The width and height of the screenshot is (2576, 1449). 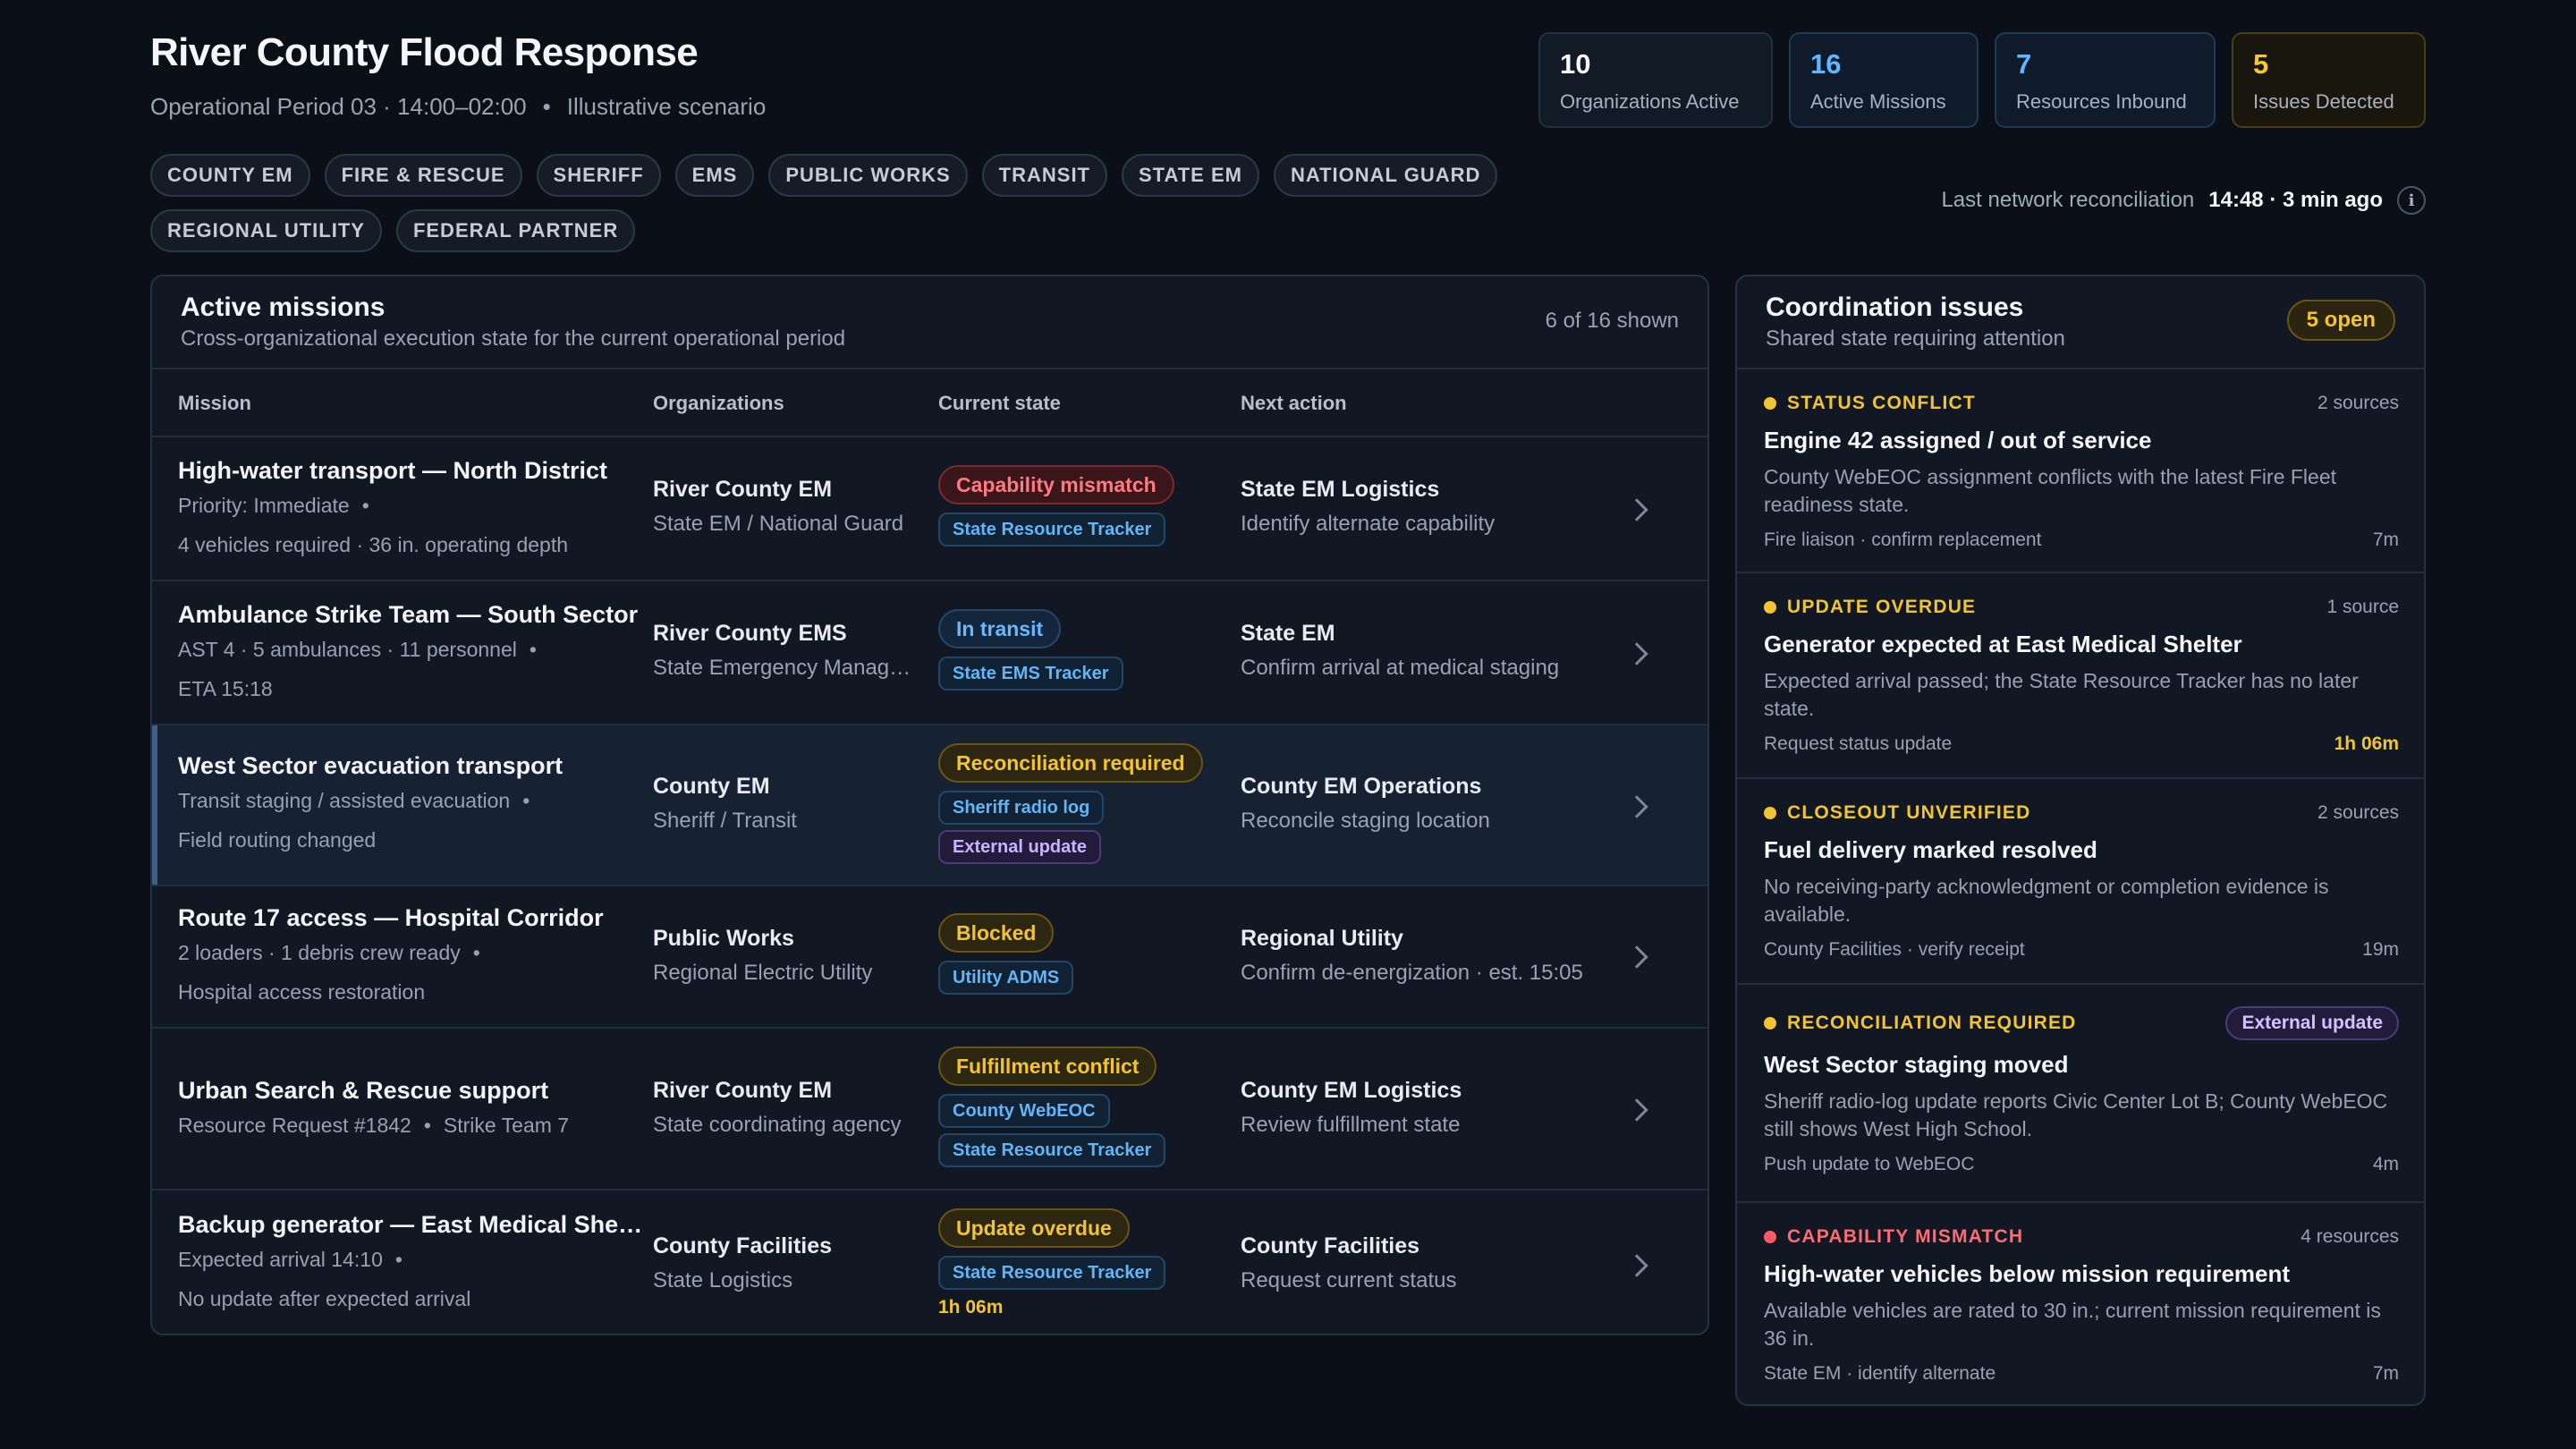 What do you see at coordinates (1897, 813) in the screenshot?
I see `issue-kind: CLOSEOUT UNVERIFIED` at bounding box center [1897, 813].